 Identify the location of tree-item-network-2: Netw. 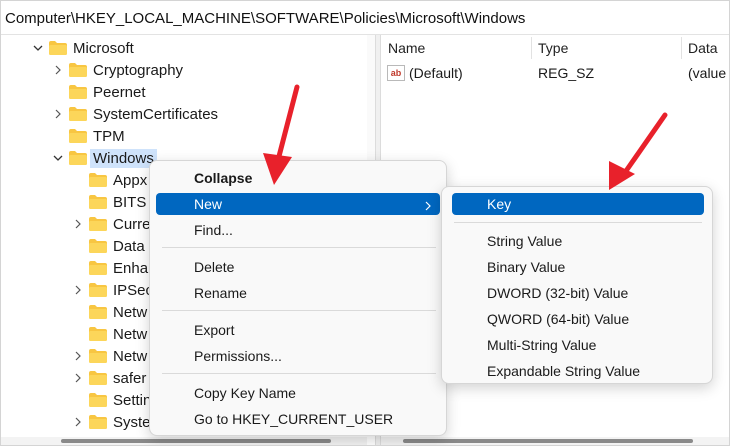
(109, 334).